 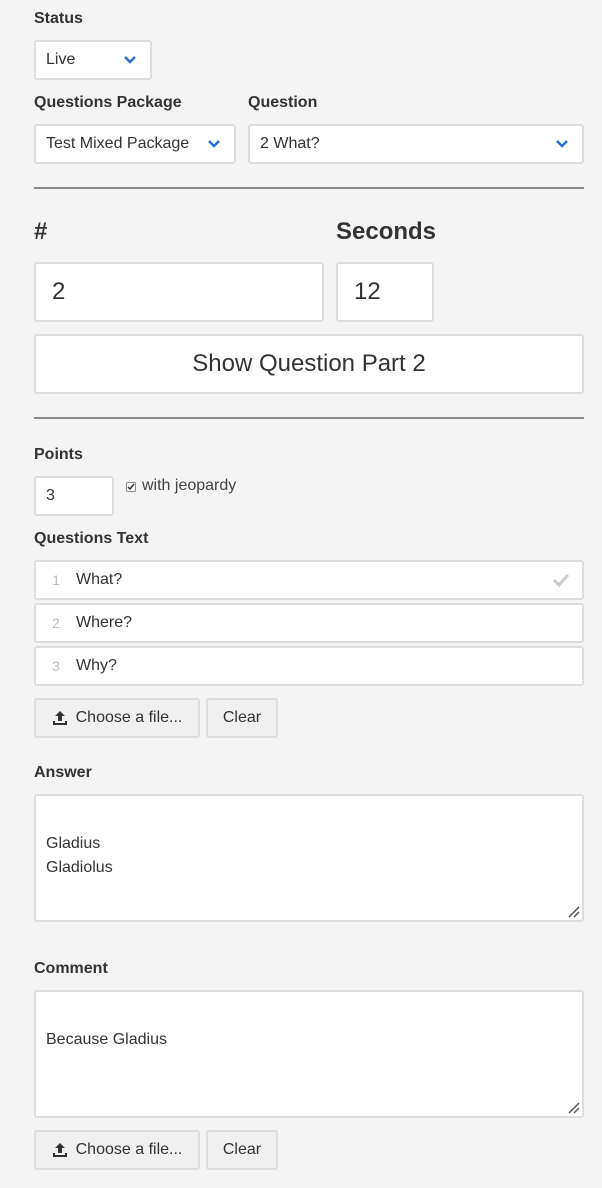 I want to click on status-label: Status, so click(x=58, y=18).